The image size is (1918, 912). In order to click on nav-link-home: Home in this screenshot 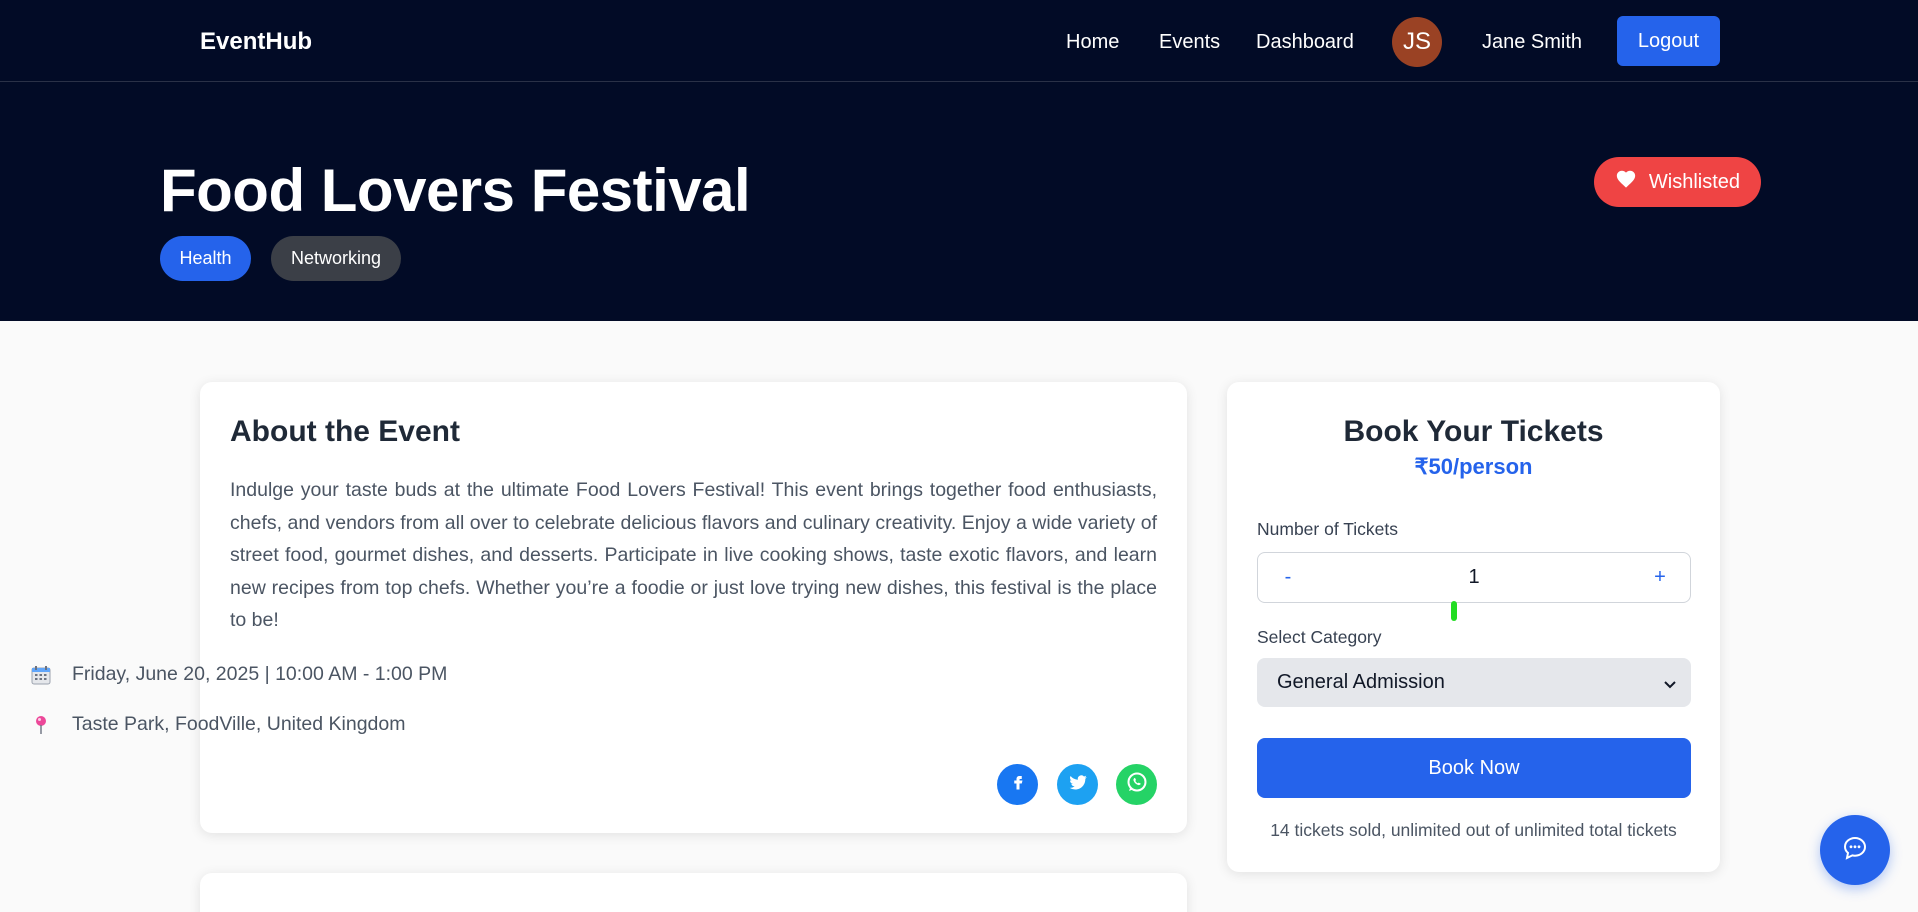, I will do `click(1092, 42)`.